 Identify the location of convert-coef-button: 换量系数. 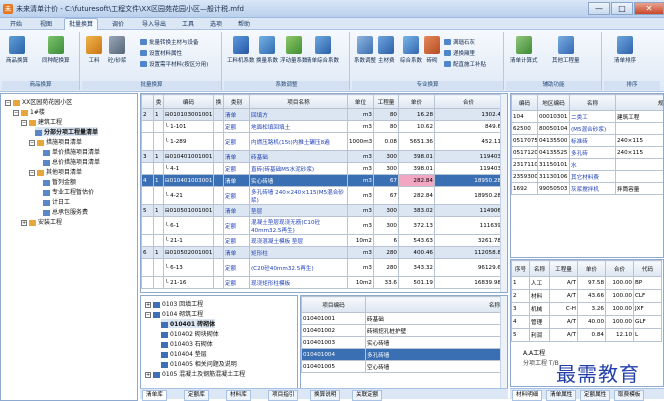
(267, 50).